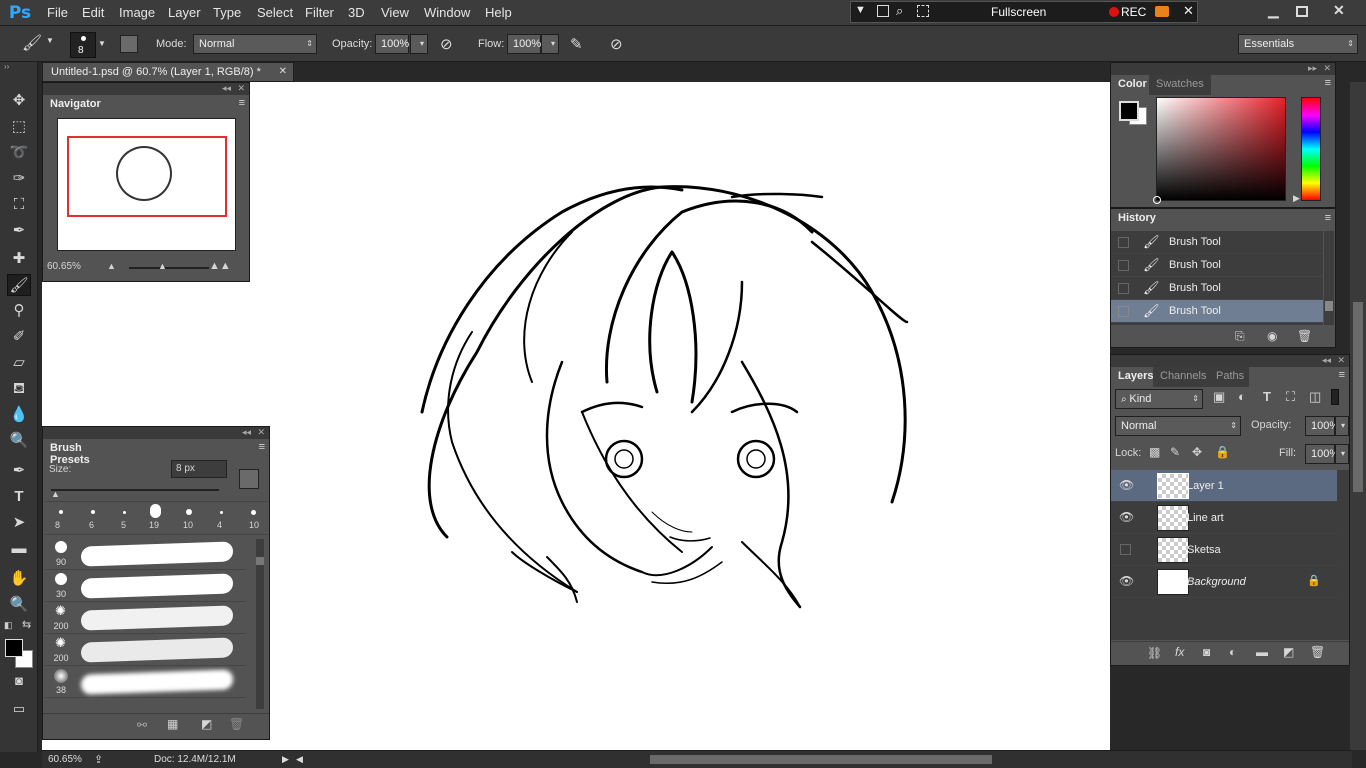  I want to click on folder-icon: ▬, so click(1262, 652).